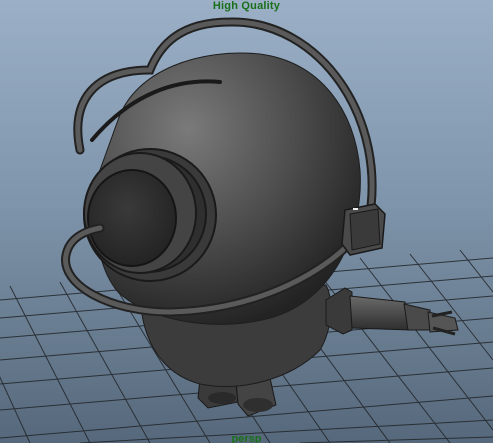 This screenshot has width=493, height=443. What do you see at coordinates (363, 229) in the screenshot?
I see `headset-earcap` at bounding box center [363, 229].